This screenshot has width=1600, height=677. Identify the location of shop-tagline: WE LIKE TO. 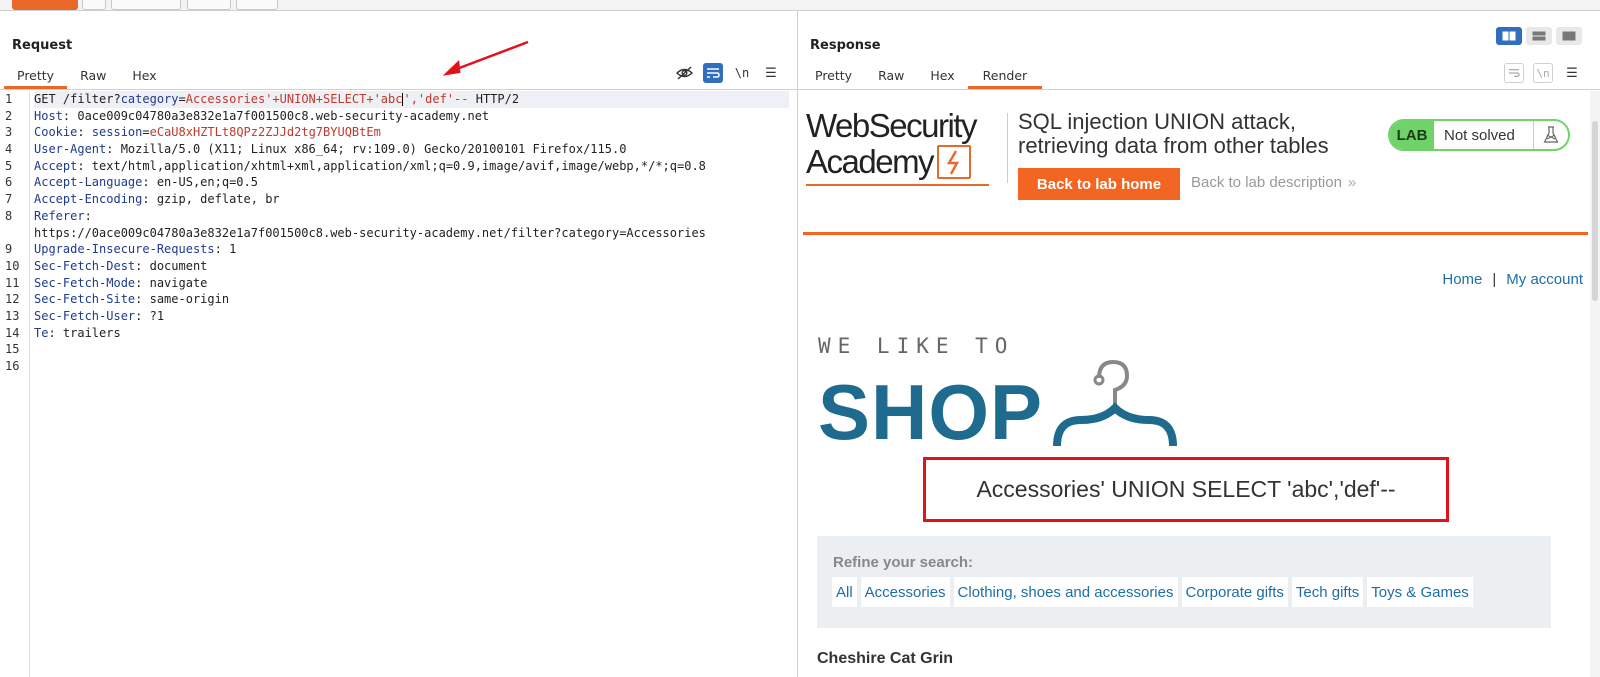
(916, 346).